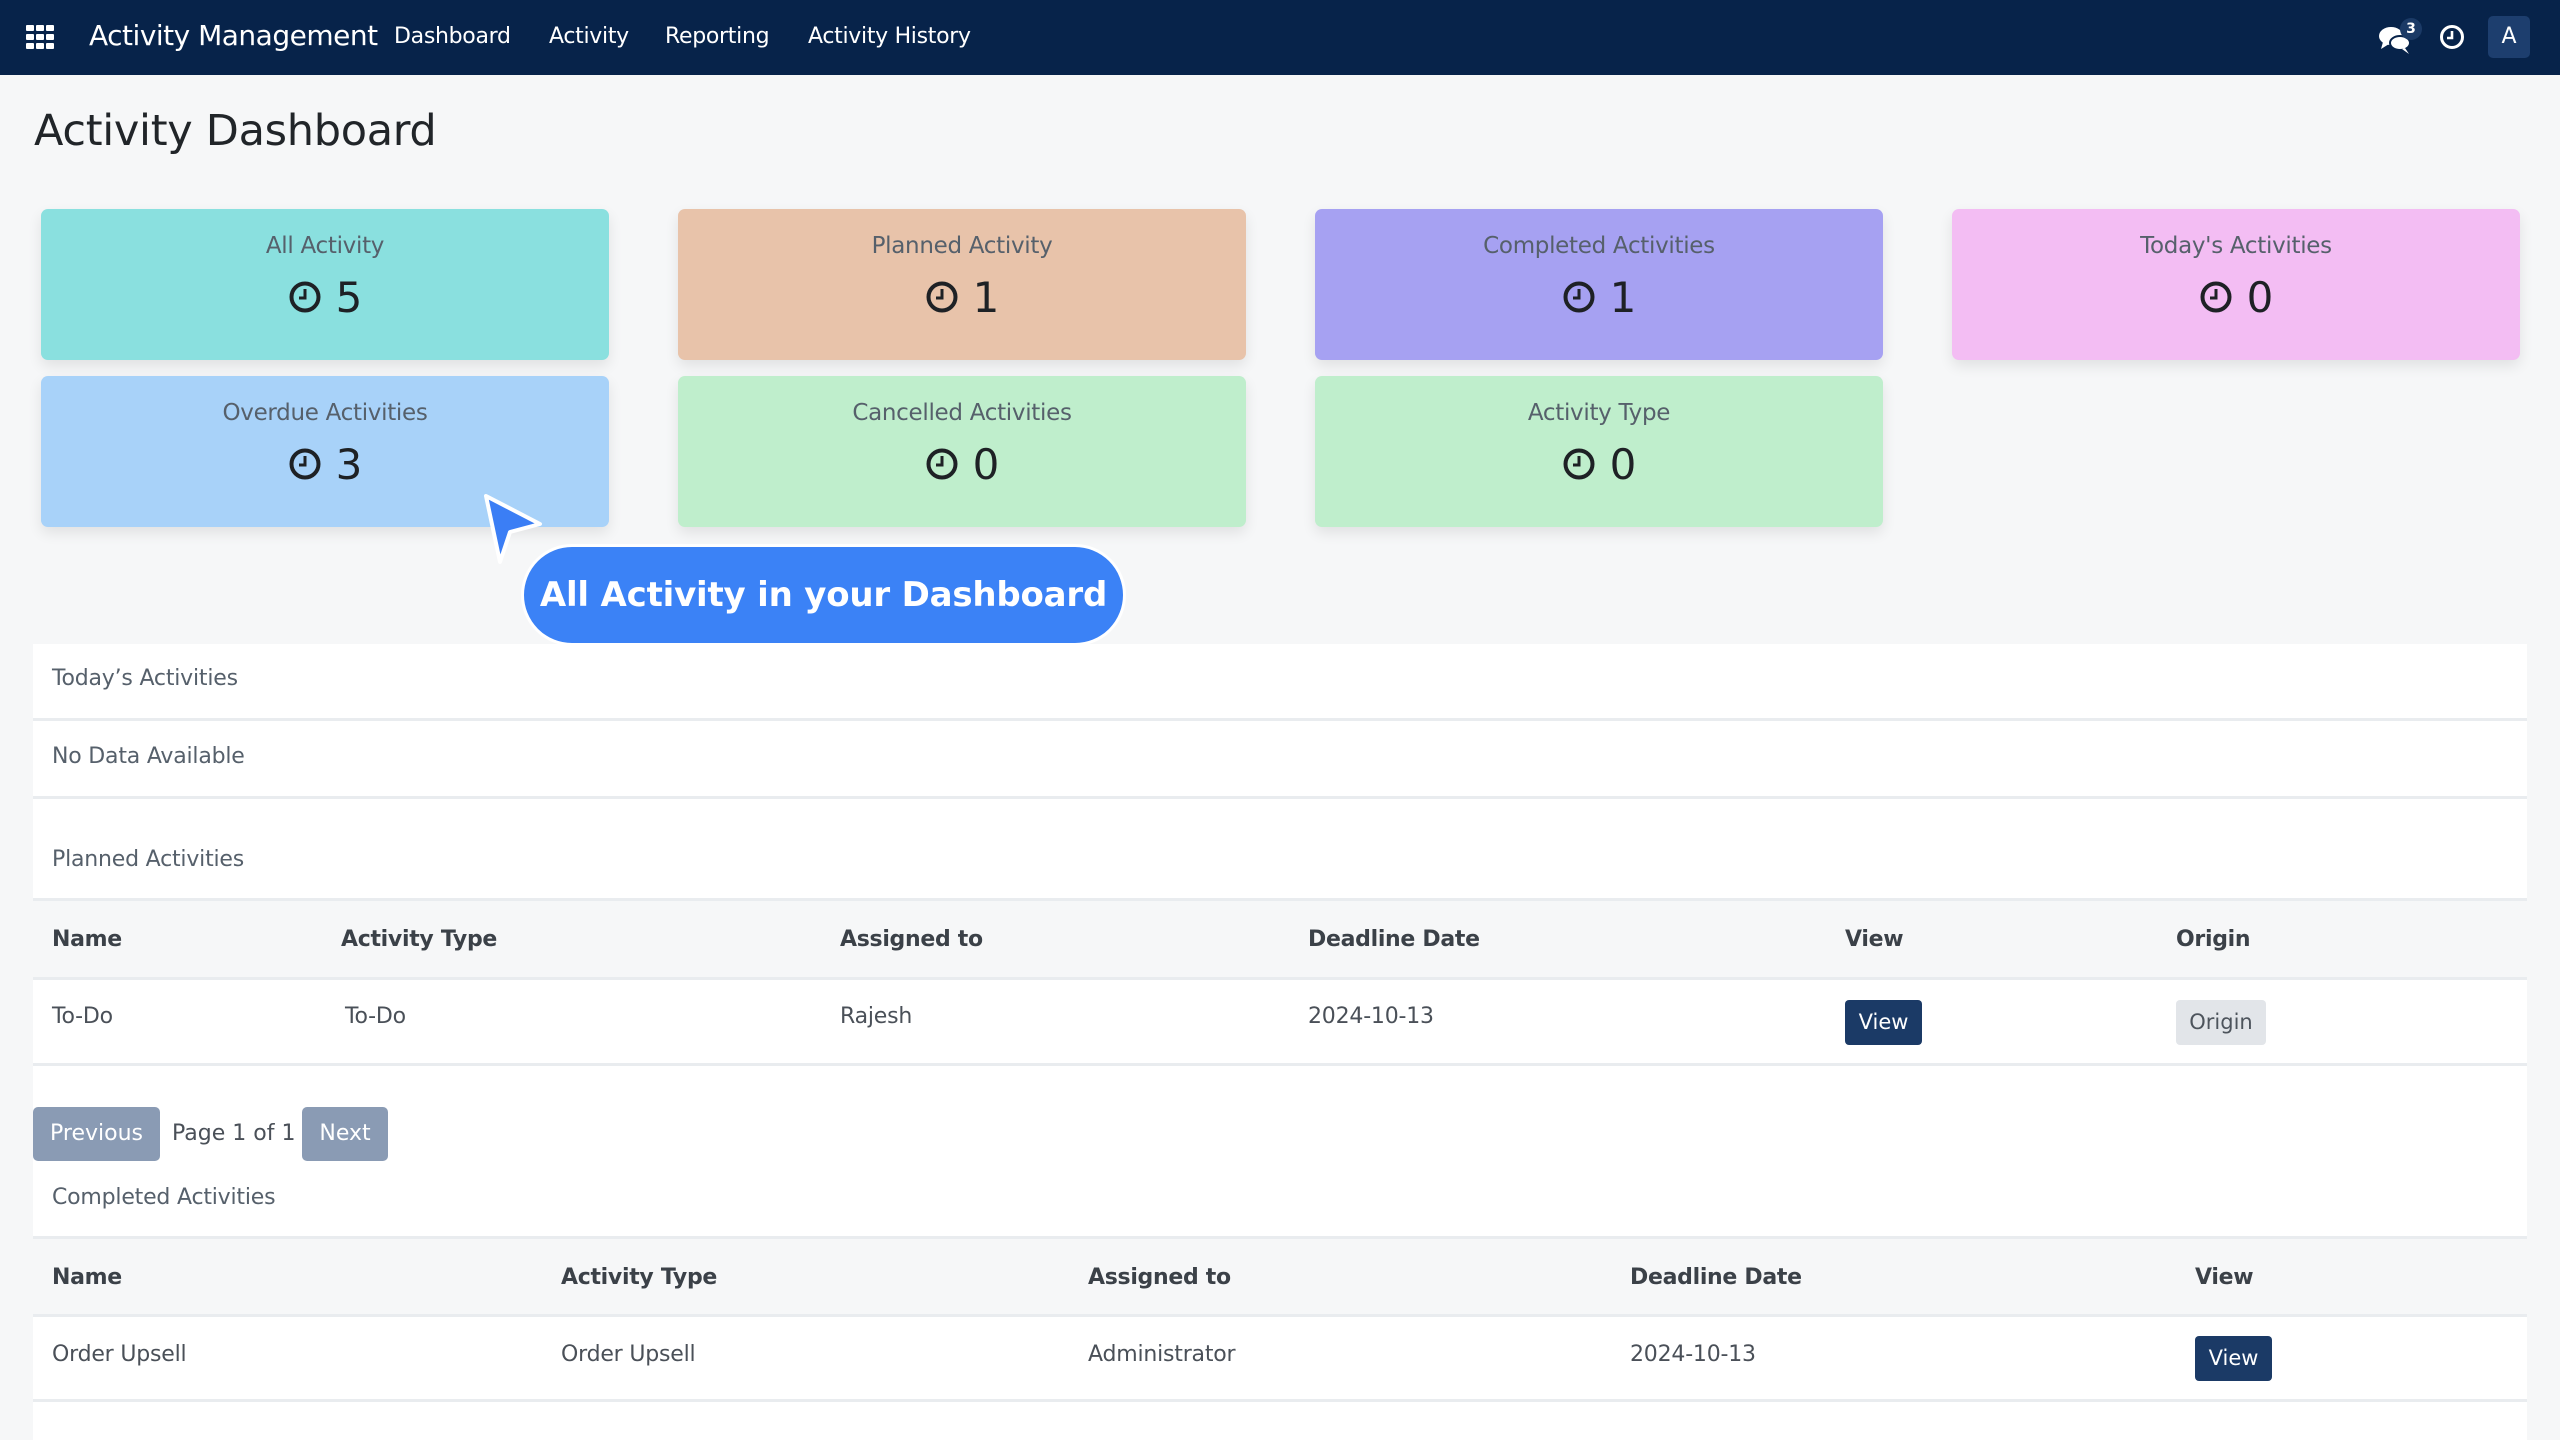 This screenshot has height=1440, width=2560. What do you see at coordinates (234, 1133) in the screenshot?
I see `page-info: Page 1 of 1` at bounding box center [234, 1133].